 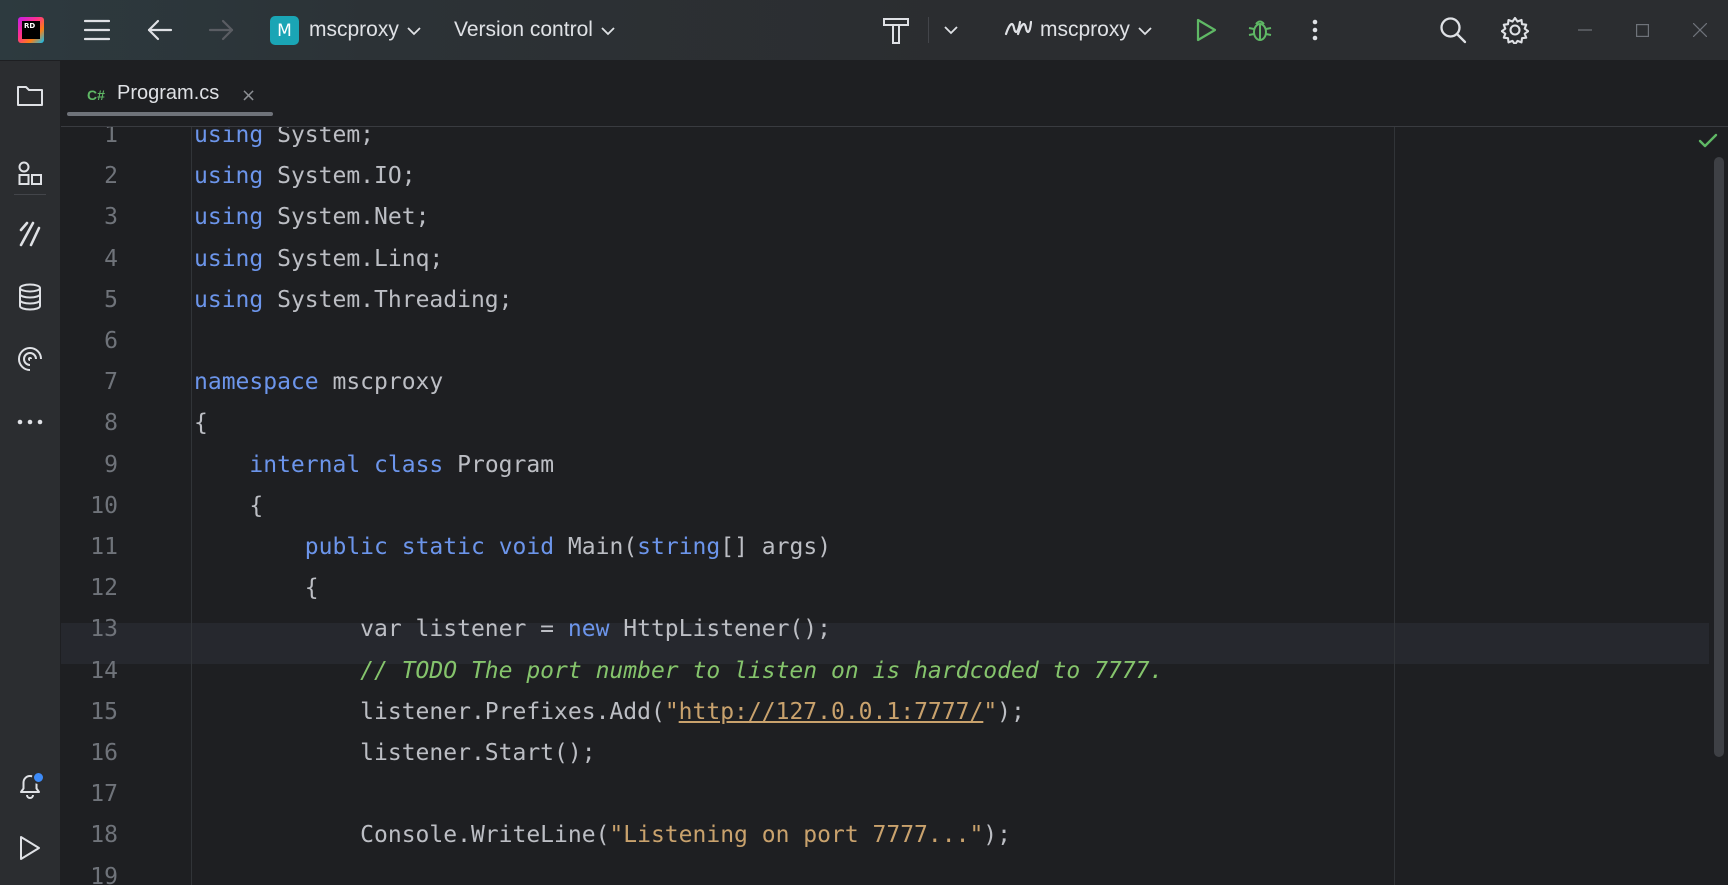 What do you see at coordinates (30, 422) in the screenshot?
I see `more-tool-windows-icon` at bounding box center [30, 422].